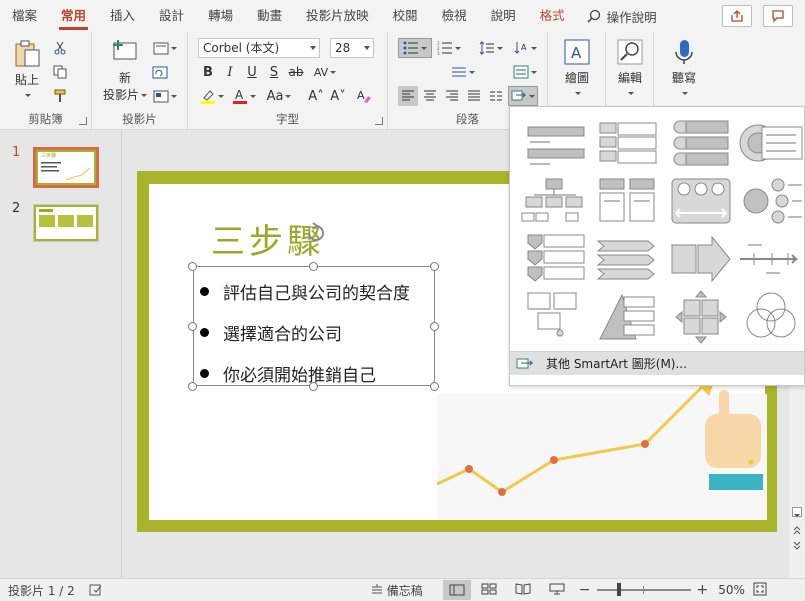  What do you see at coordinates (643, 589) in the screenshot?
I see `zoom-slider` at bounding box center [643, 589].